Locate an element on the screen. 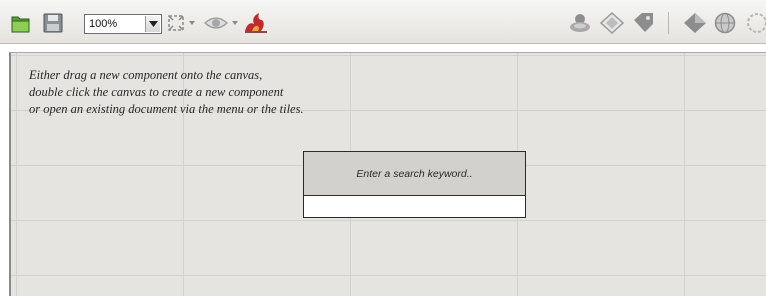 The width and height of the screenshot is (766, 296). preview-dropdown-icon is located at coordinates (235, 23).